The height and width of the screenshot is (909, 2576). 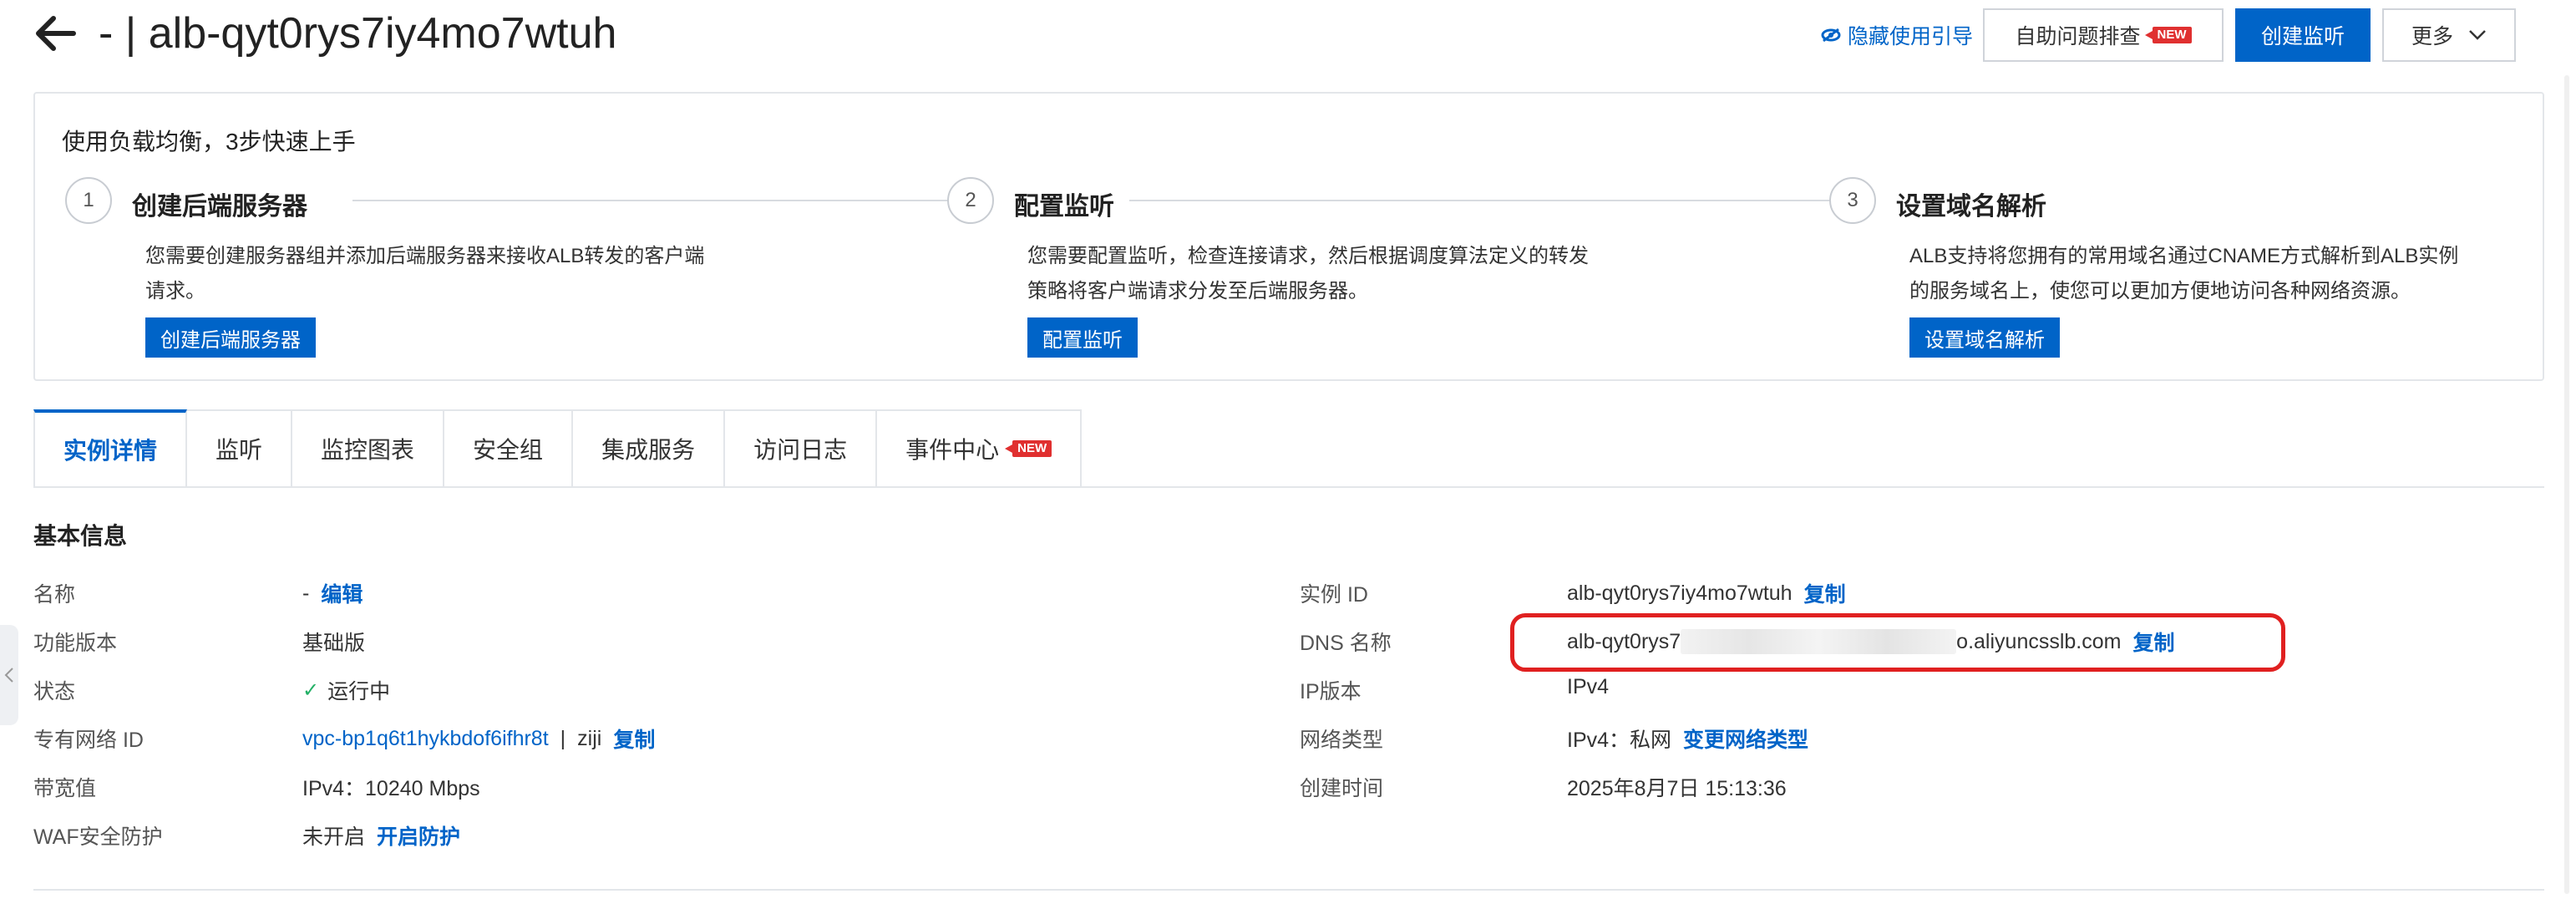 I want to click on create-backend-server-button: 创建后端服务器, so click(x=230, y=337).